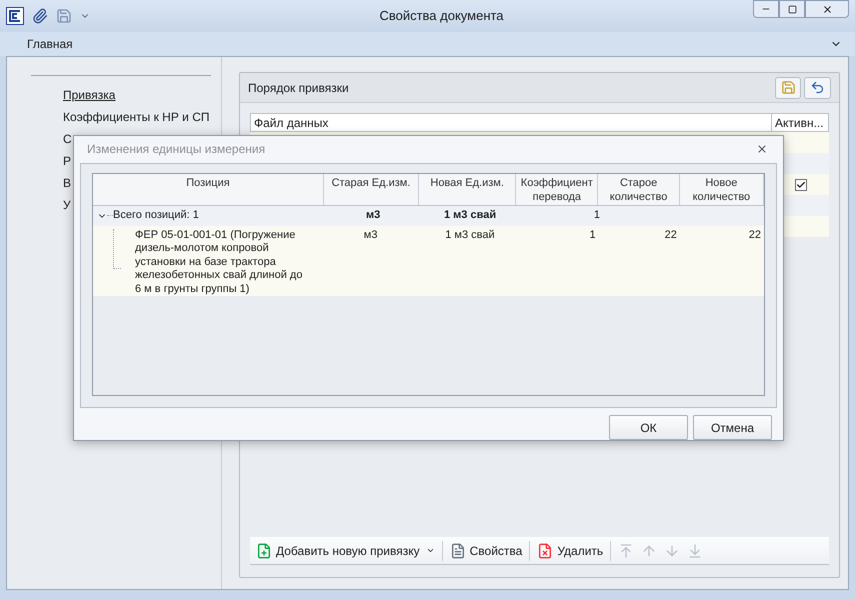 This screenshot has height=599, width=855. I want to click on sidebar-link: В, so click(67, 181).